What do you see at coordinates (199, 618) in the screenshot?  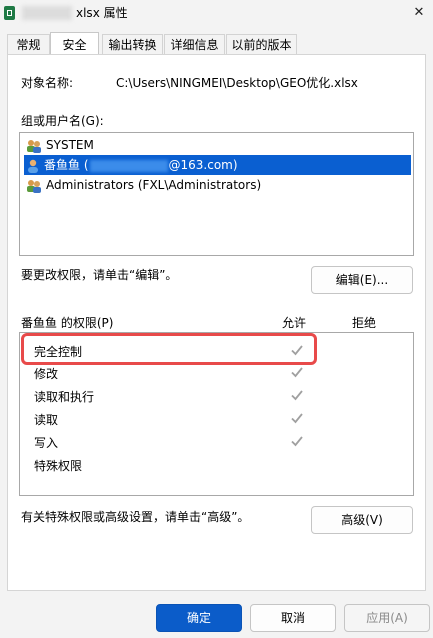 I see `ok-button: 确定` at bounding box center [199, 618].